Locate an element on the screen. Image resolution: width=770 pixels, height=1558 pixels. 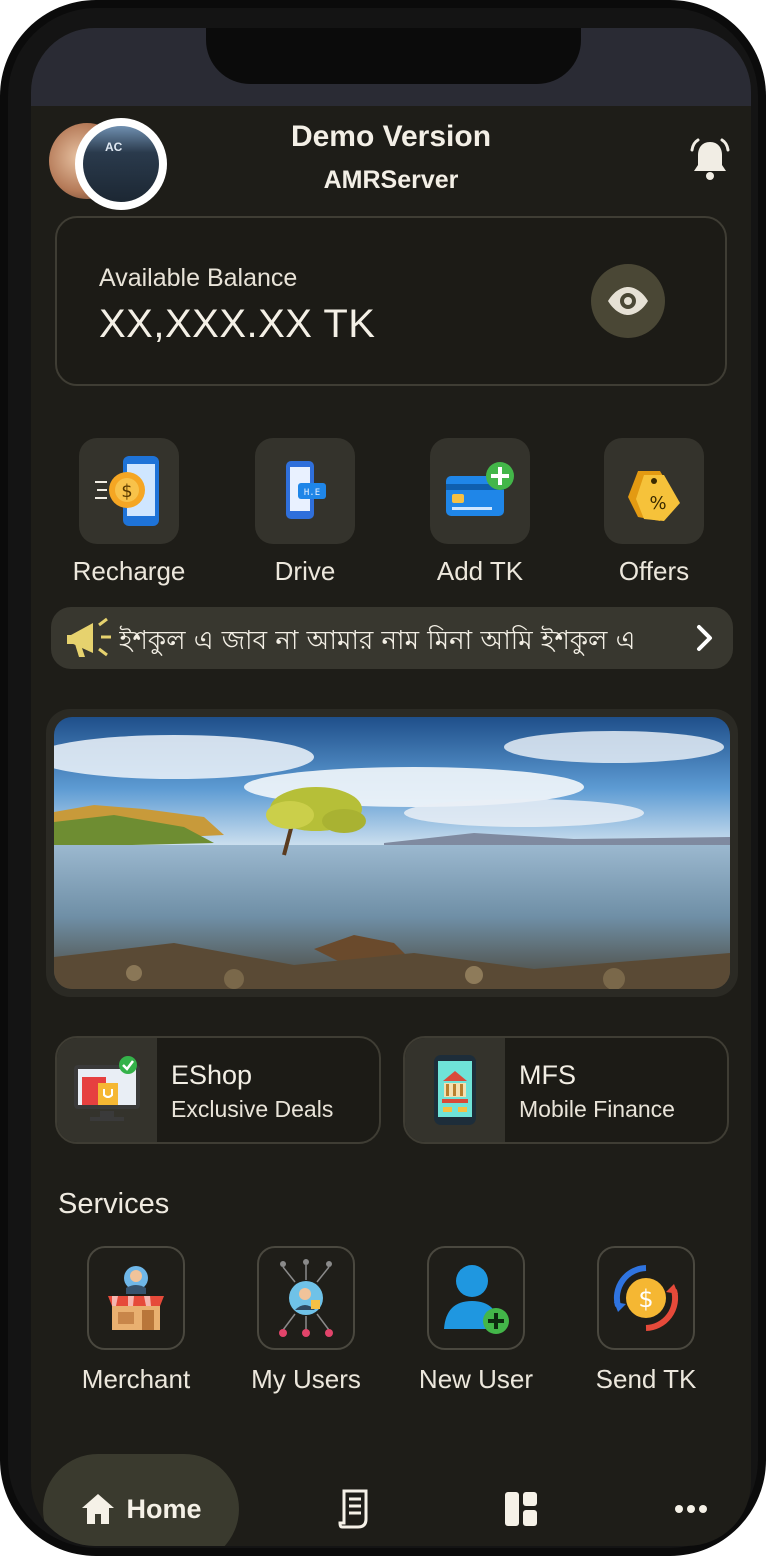
new-user-icon is located at coordinates (476, 1299).